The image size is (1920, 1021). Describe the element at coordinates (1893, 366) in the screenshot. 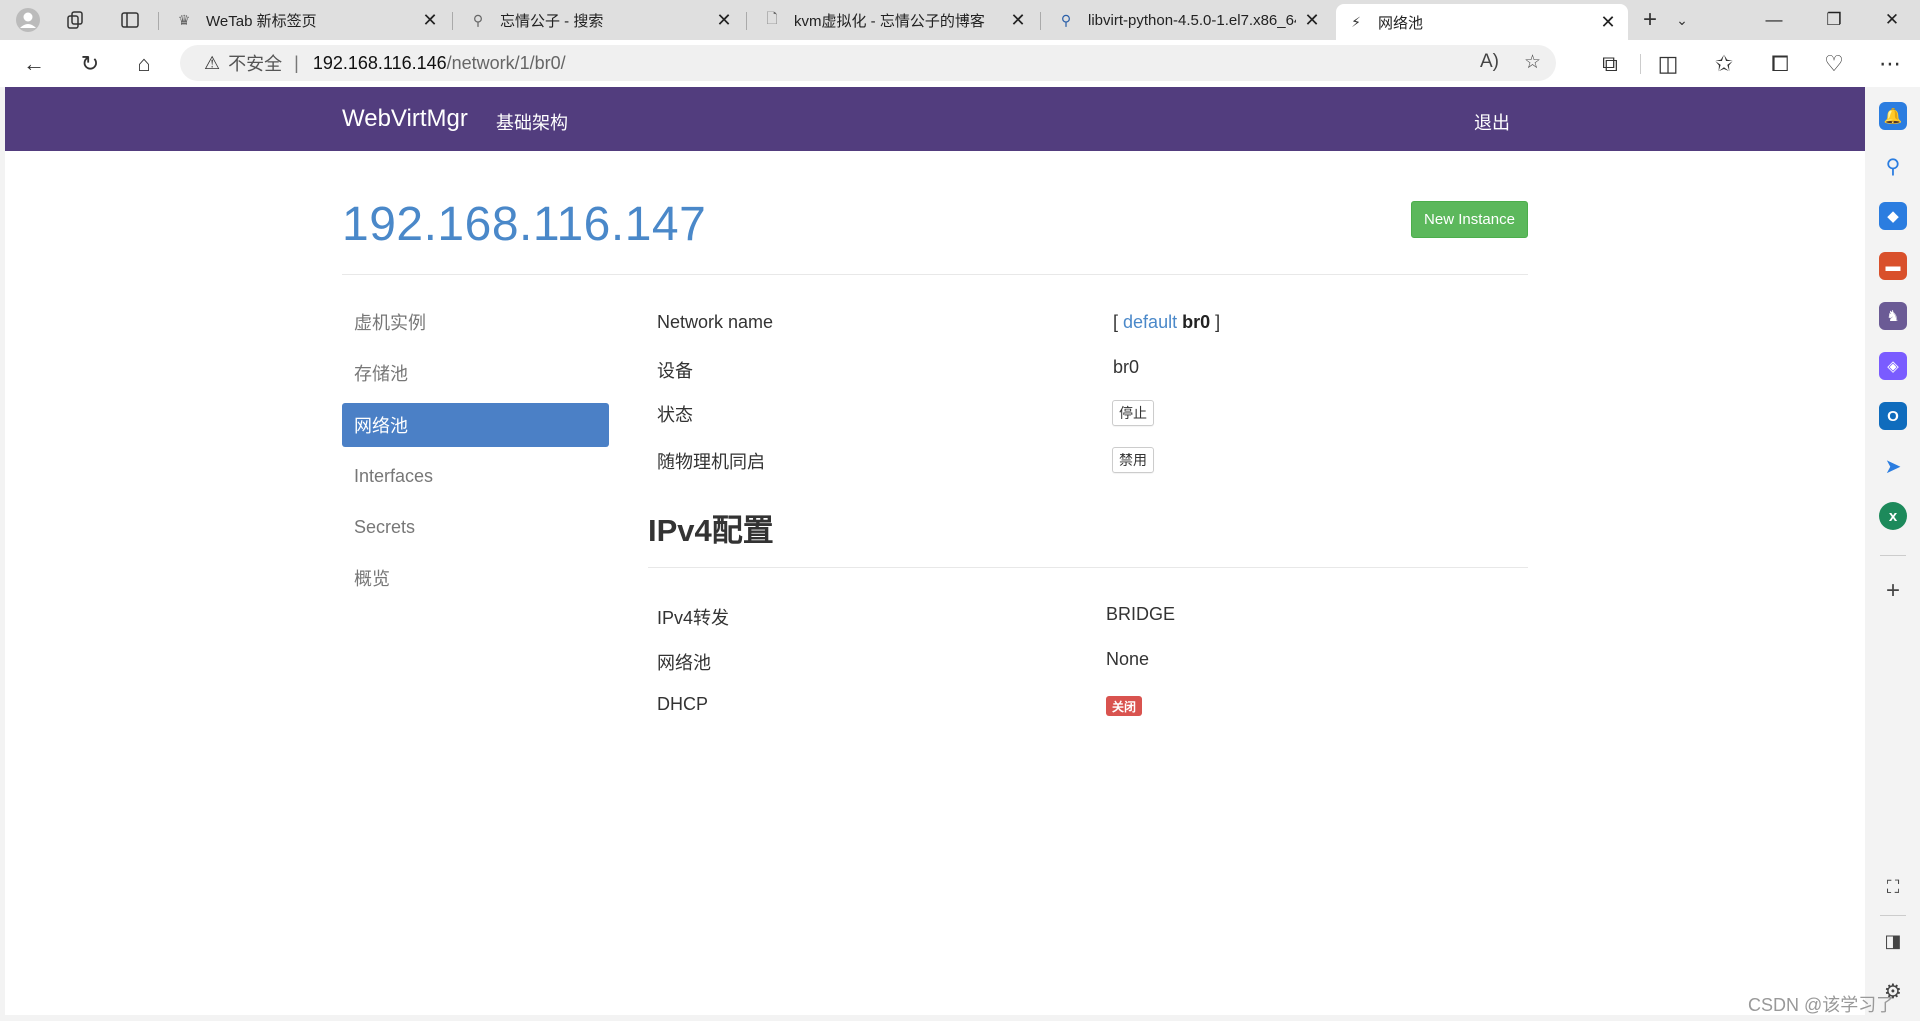

I see `copilot-icon: ◈` at that location.